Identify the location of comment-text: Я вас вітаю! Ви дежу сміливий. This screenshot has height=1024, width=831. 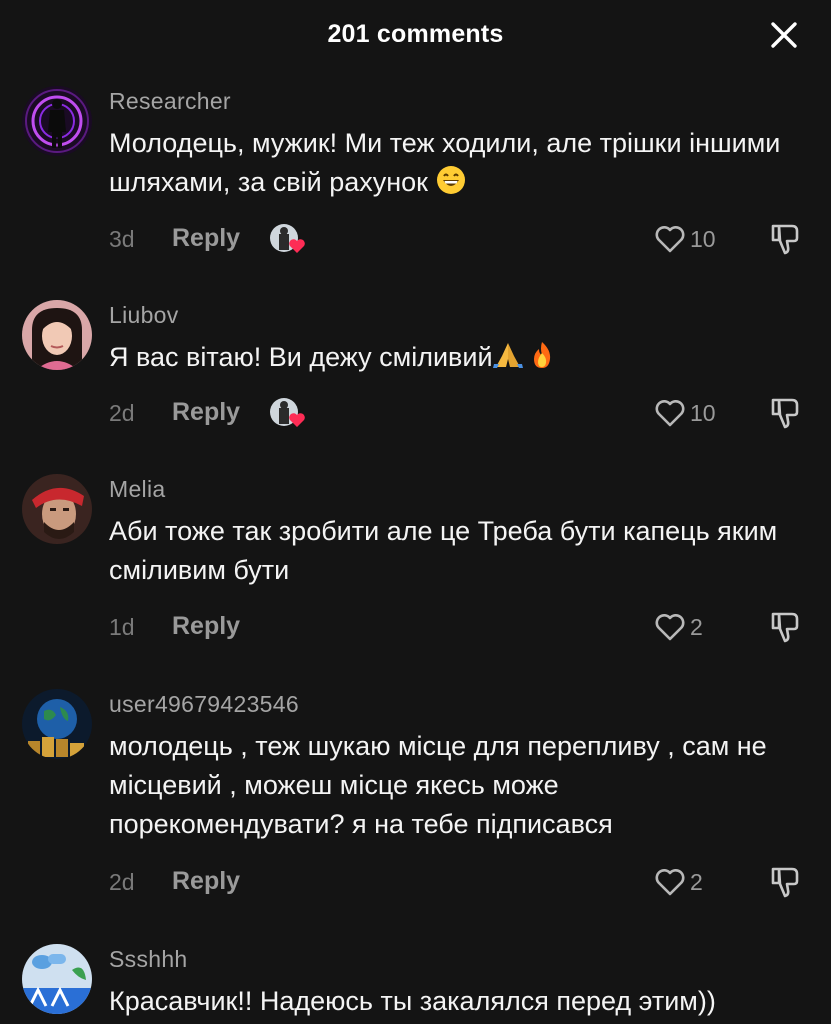
(454, 357).